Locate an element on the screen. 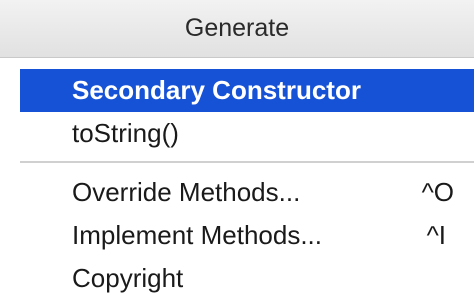 The image size is (474, 299). menu-item-label: Secondary Constructor is located at coordinates (216, 90).